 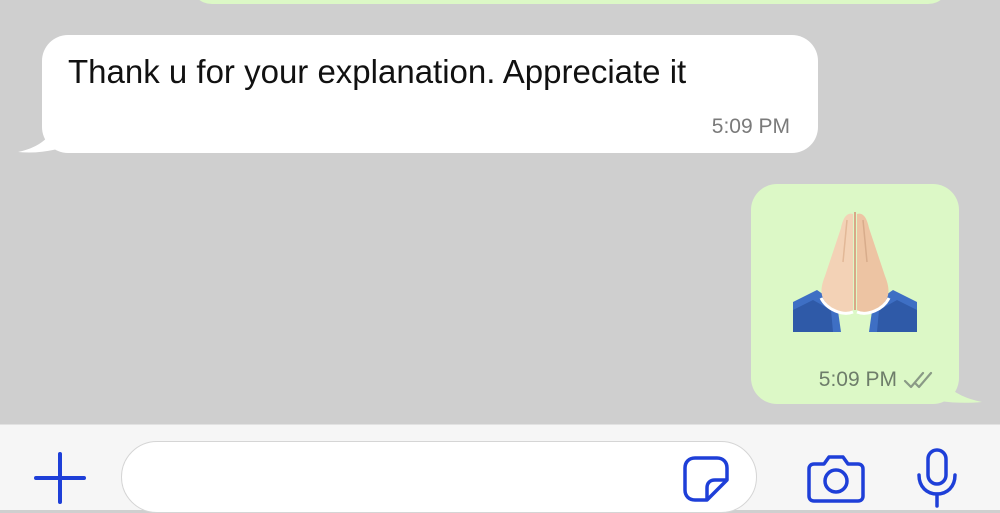 I want to click on double-check-icon, so click(x=918, y=380).